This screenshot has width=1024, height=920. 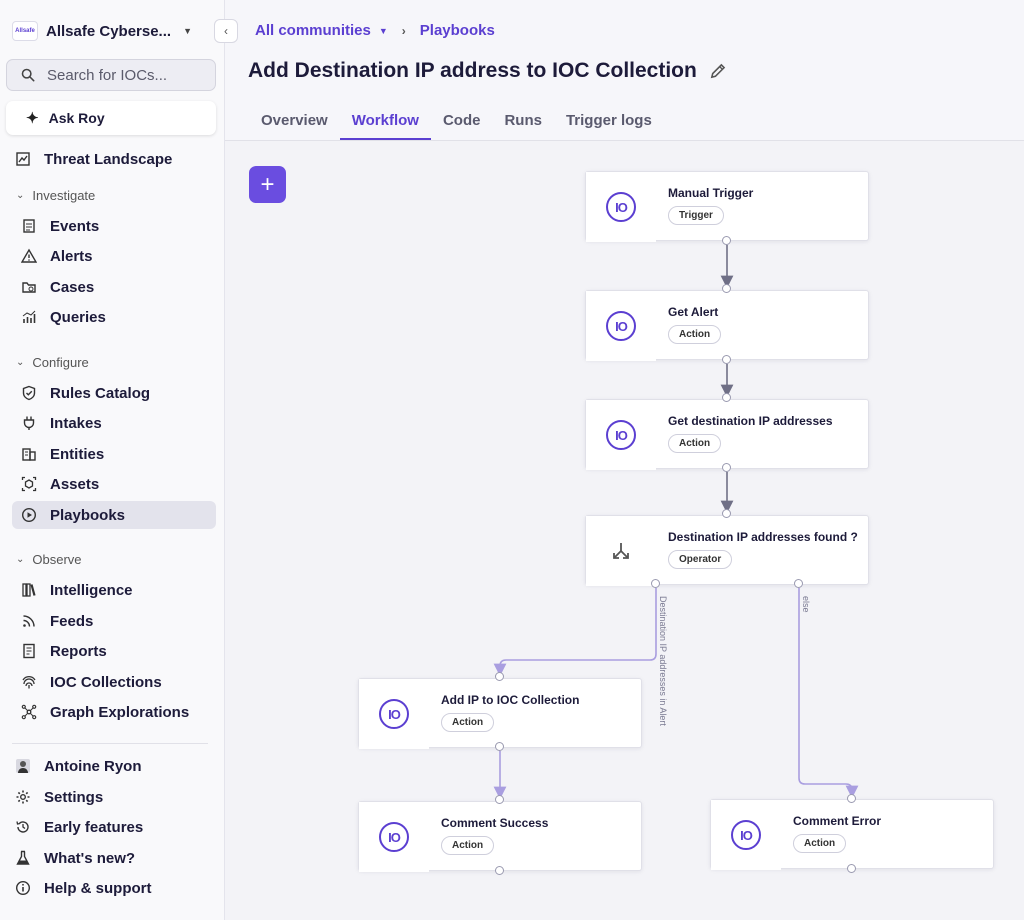 I want to click on collapse-sidebar-button: ‹, so click(x=226, y=31).